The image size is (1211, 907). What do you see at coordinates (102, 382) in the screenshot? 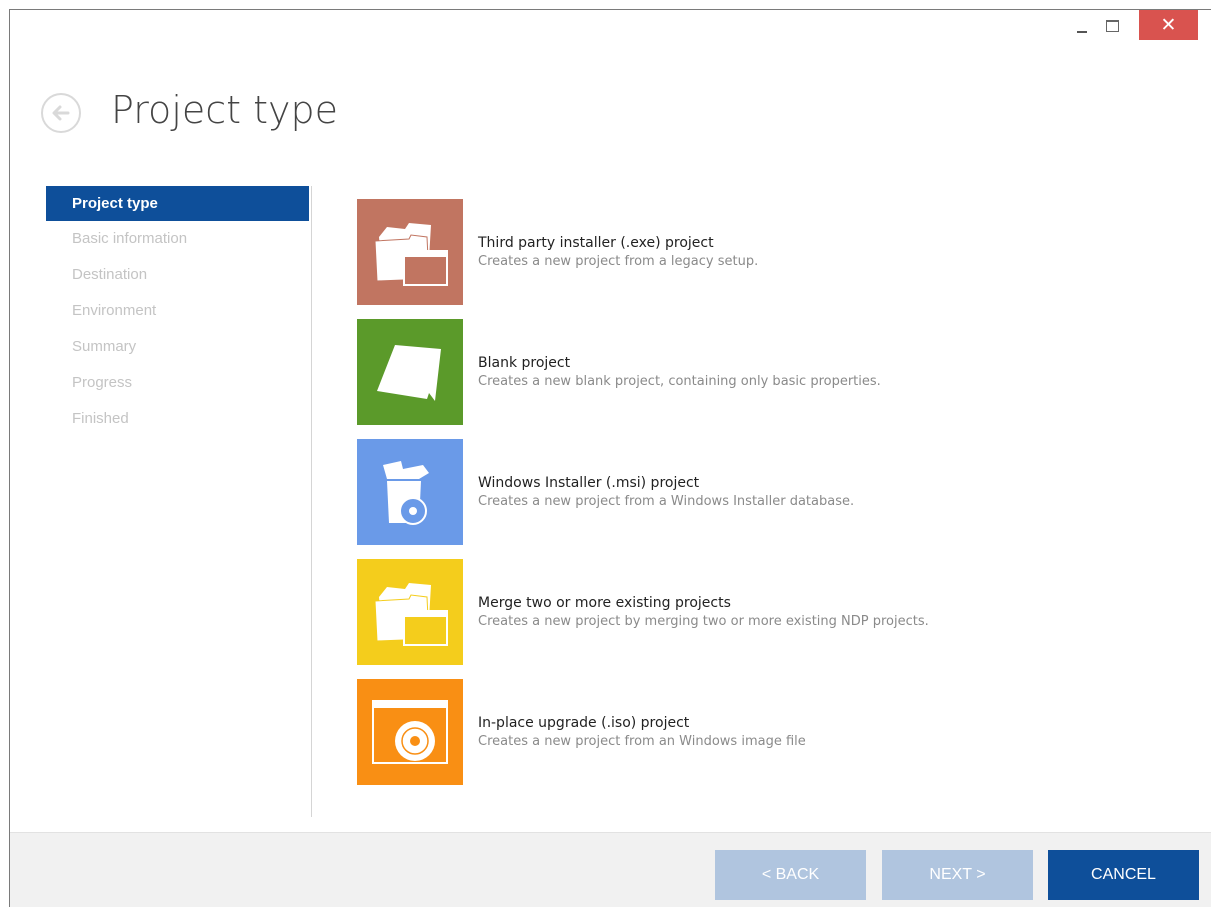
I see `step-progress: Progress` at bounding box center [102, 382].